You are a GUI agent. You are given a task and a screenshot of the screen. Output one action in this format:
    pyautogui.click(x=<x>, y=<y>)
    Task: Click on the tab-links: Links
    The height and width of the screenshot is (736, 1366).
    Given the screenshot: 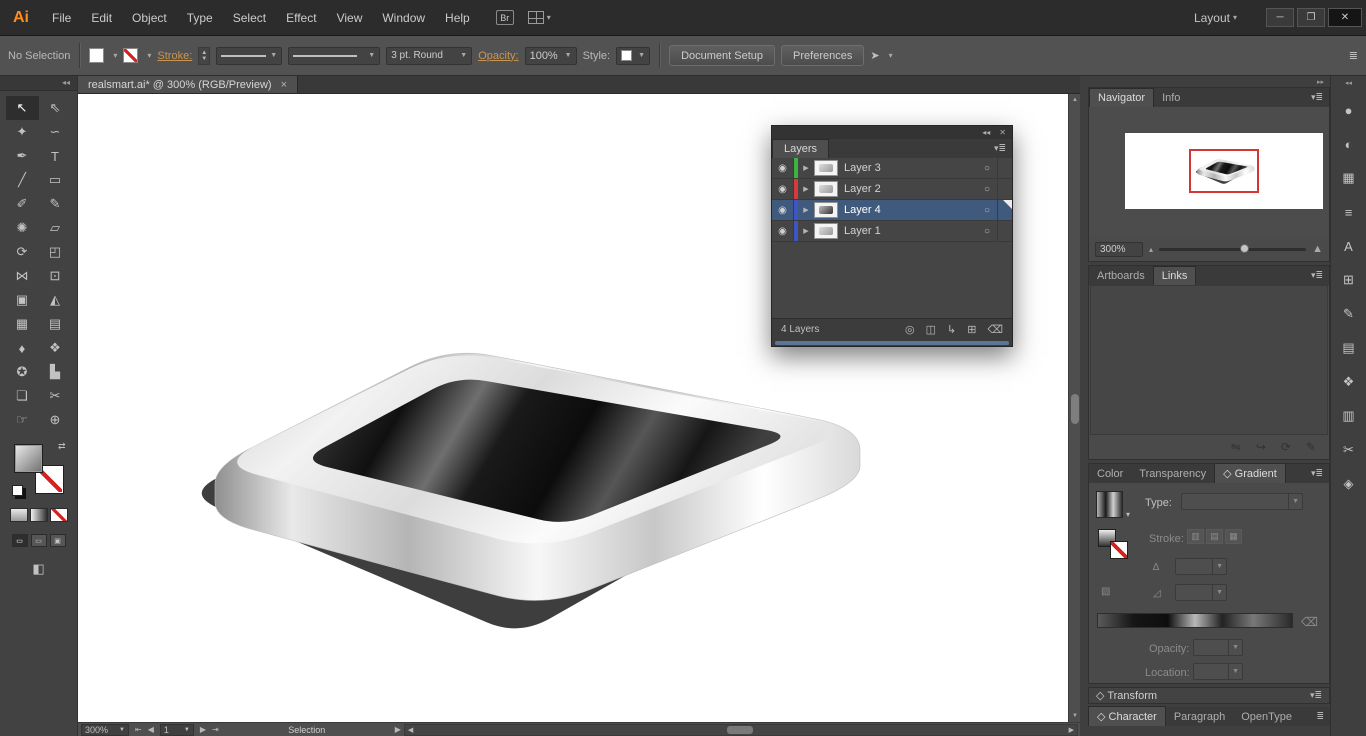 What is the action you would take?
    pyautogui.click(x=1174, y=275)
    